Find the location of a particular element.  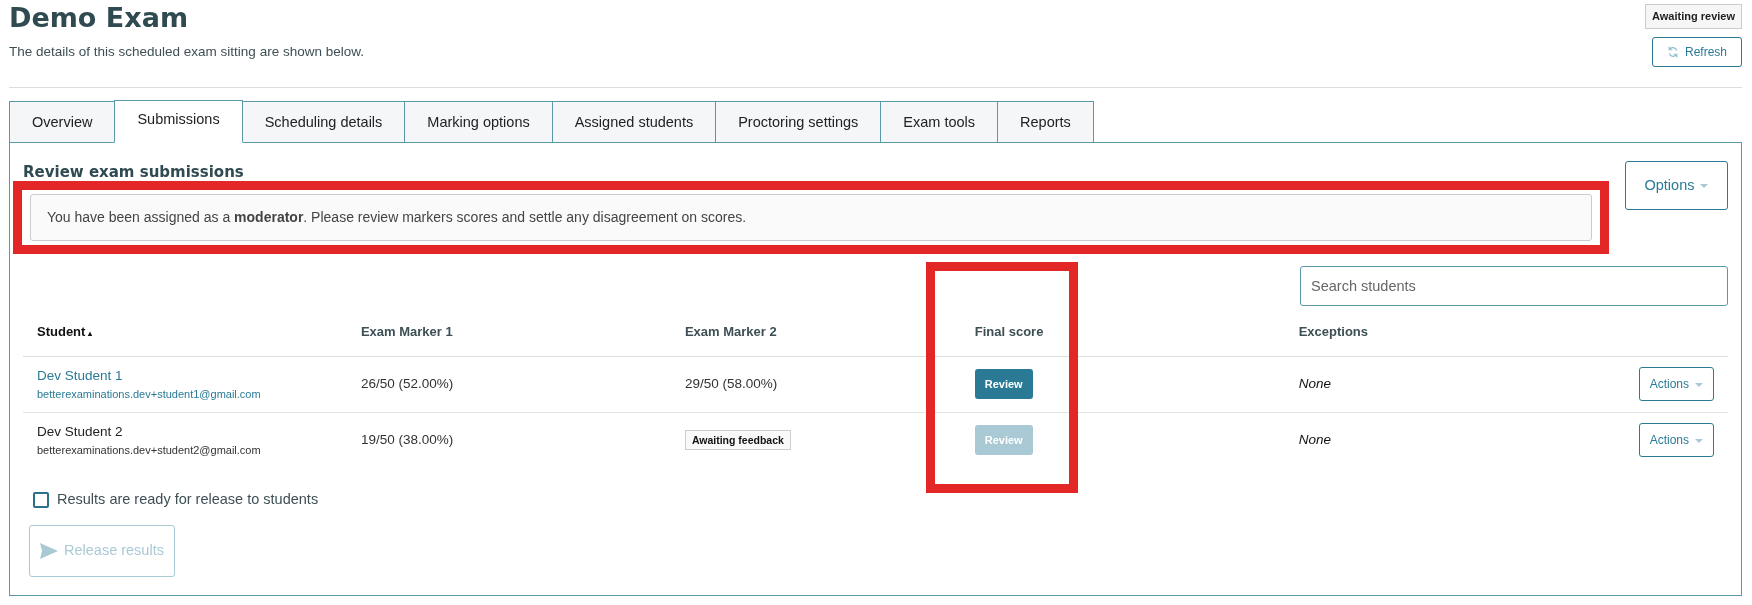

column-header: Final score is located at coordinates (1009, 332).